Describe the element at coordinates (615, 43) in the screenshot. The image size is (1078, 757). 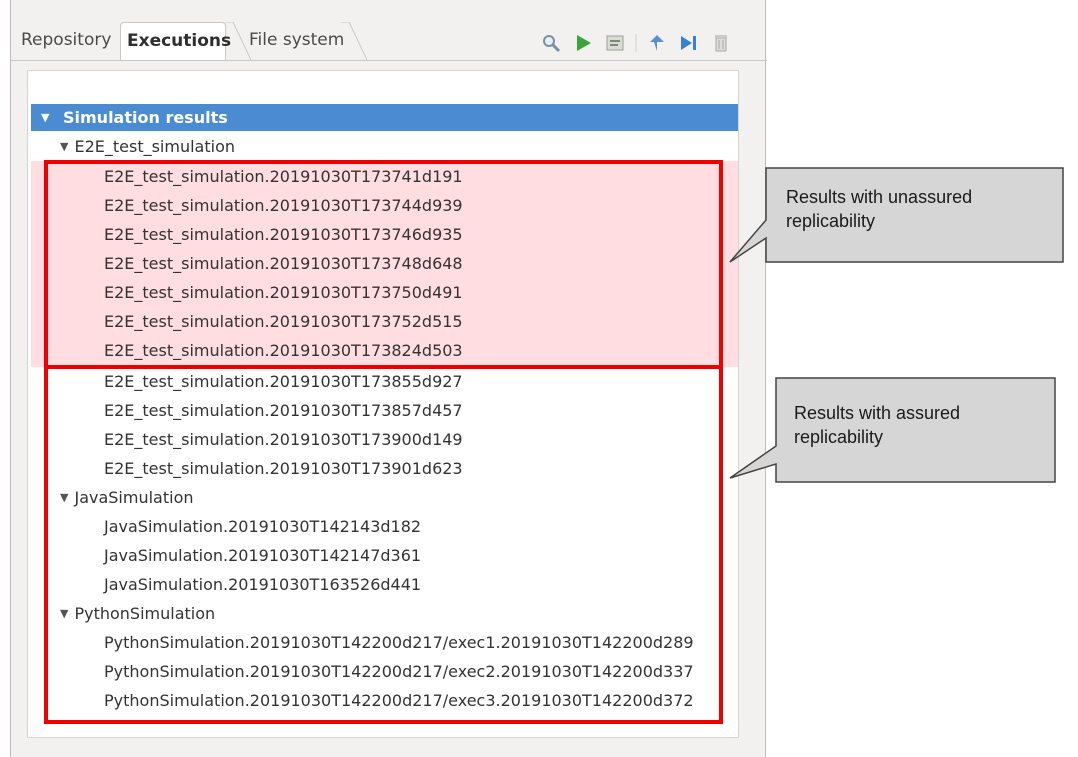
I see `settings-icon` at that location.